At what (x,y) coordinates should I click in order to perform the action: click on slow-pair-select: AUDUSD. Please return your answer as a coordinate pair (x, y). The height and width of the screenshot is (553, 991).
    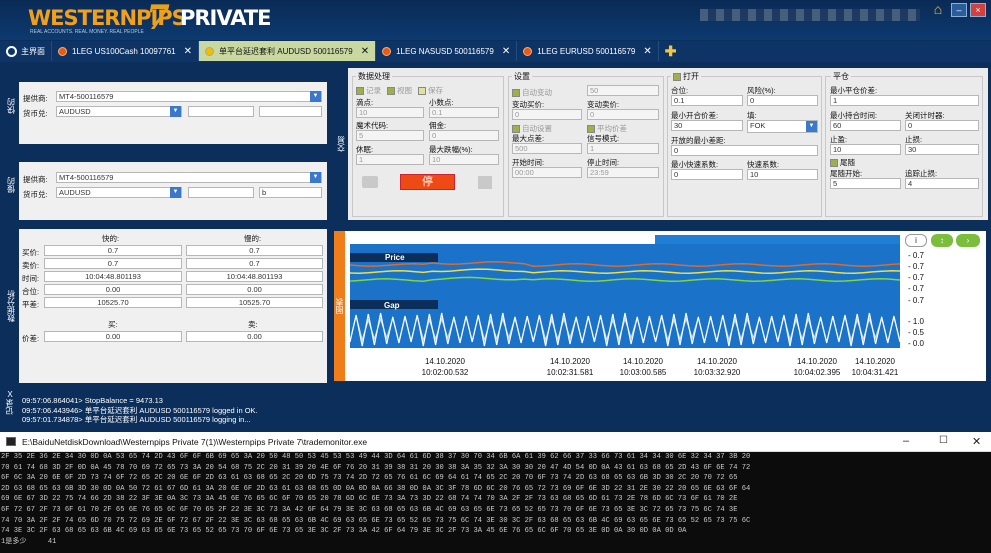
    Looking at the image, I should click on (119, 192).